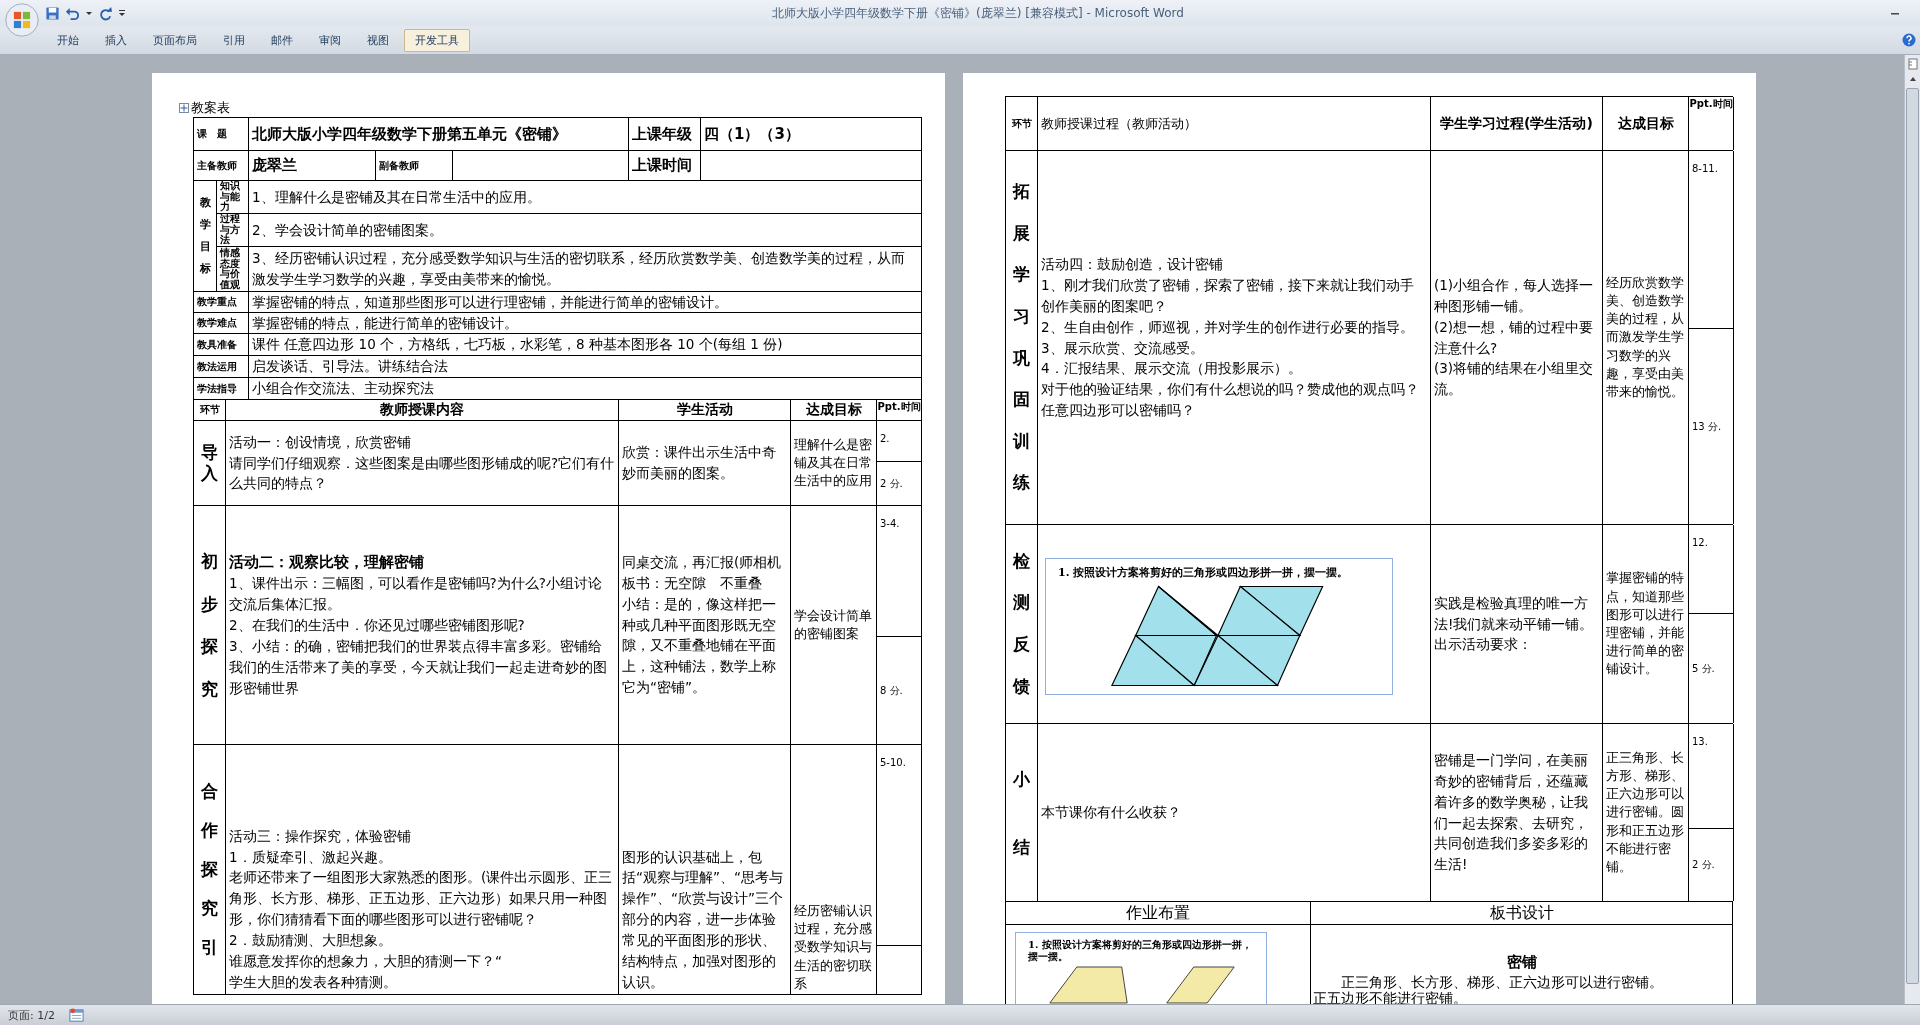 The width and height of the screenshot is (1920, 1025). What do you see at coordinates (210, 108) in the screenshot?
I see `table-heading: 教案表` at bounding box center [210, 108].